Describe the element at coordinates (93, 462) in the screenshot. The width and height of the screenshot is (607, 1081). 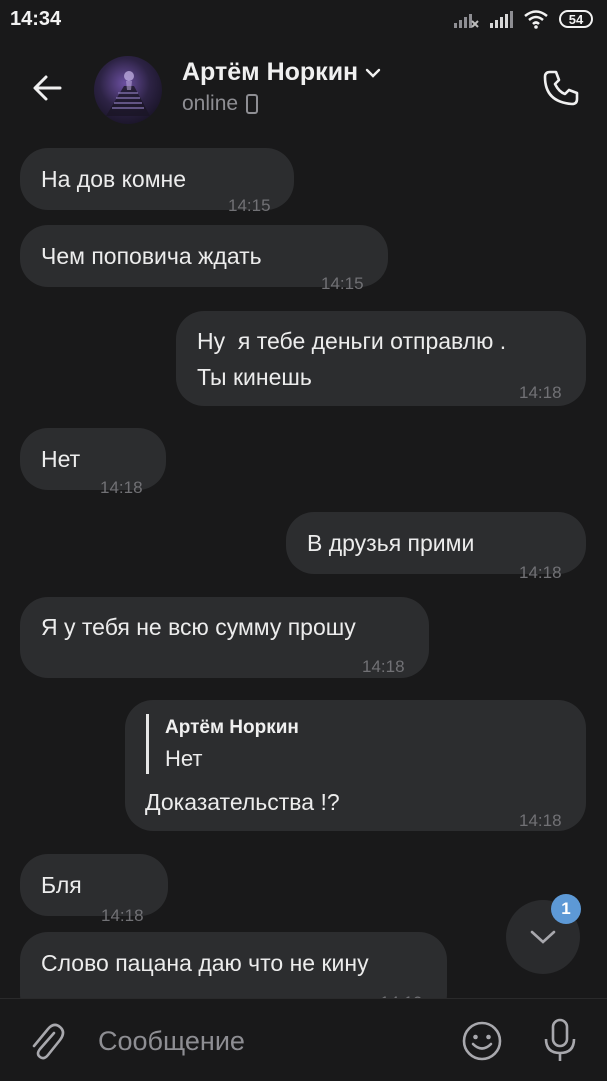
I see `message-incoming: Нет 14:18` at that location.